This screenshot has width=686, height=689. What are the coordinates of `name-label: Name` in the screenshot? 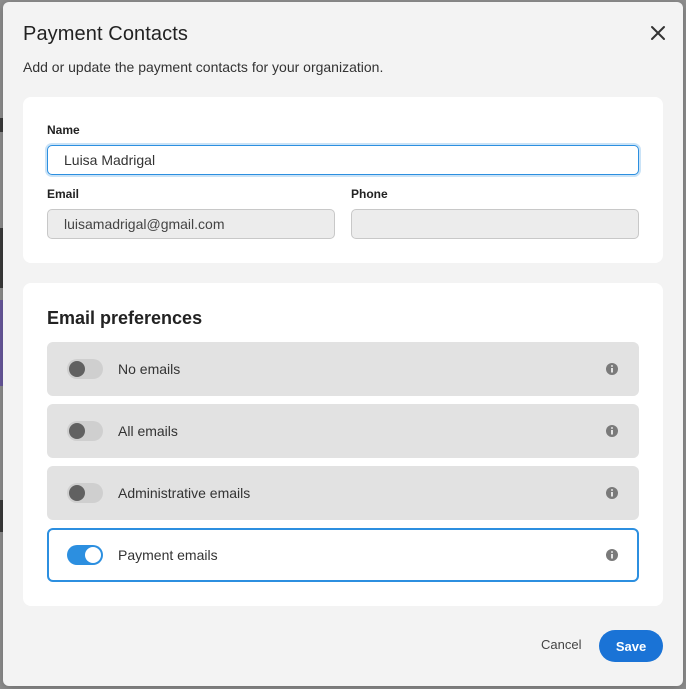 It's located at (63, 130).